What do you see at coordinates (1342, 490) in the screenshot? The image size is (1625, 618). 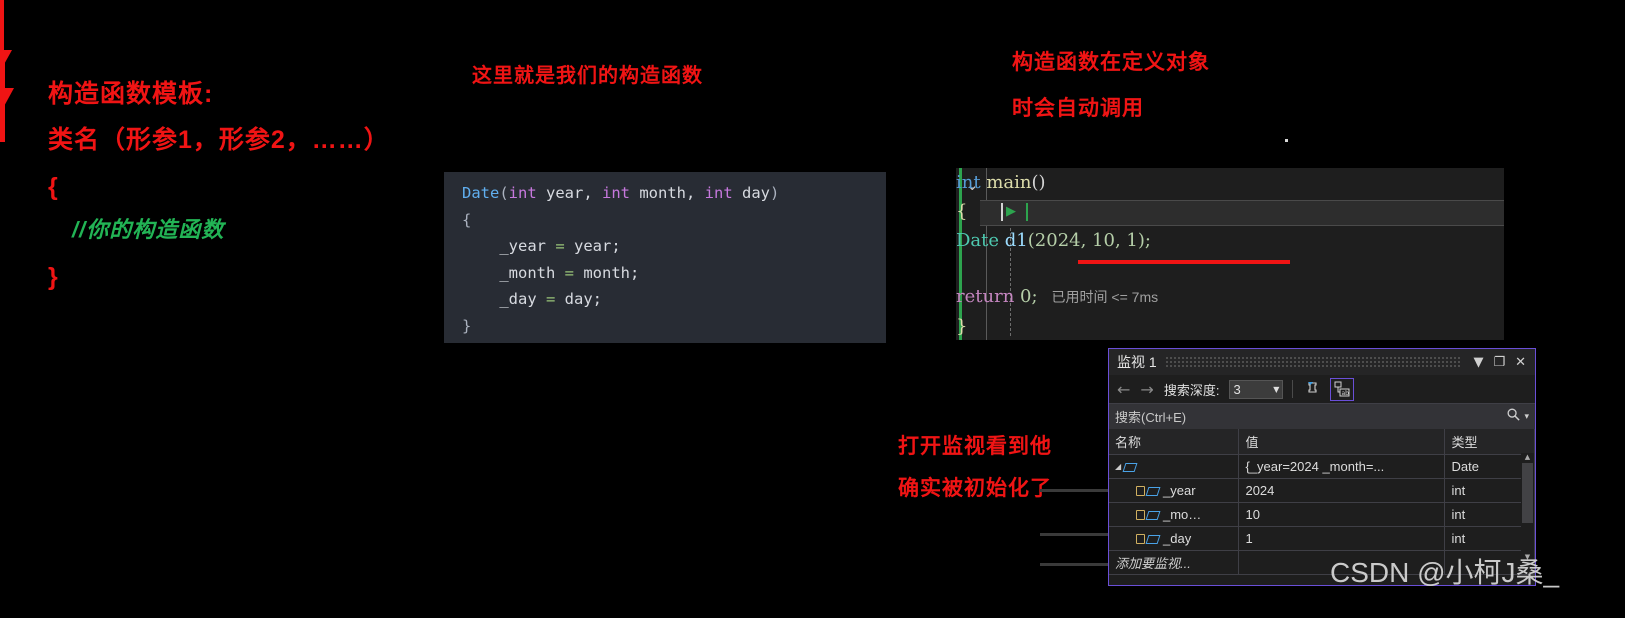 I see `cell-variable-value: 2024` at bounding box center [1342, 490].